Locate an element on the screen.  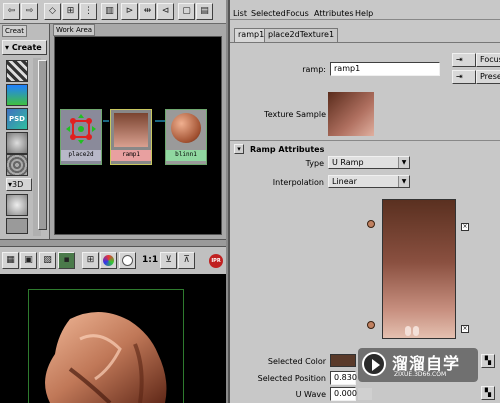
panel-scroll-track is located at coordinates (42, 145).